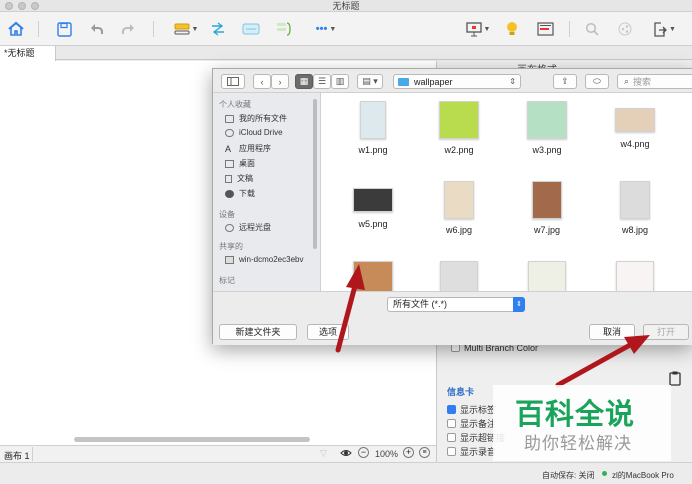  I want to click on filter-icon: ▽, so click(323, 453).